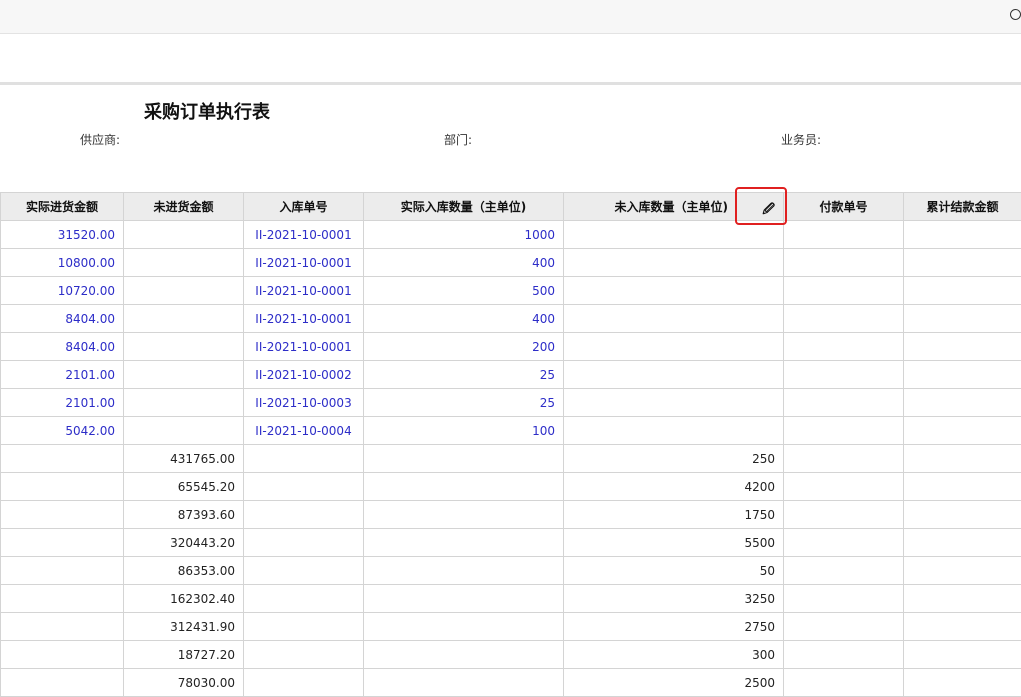 The height and width of the screenshot is (697, 1021). I want to click on table-row: 8404.00 II-2021-10-0001200, so click(511, 347).